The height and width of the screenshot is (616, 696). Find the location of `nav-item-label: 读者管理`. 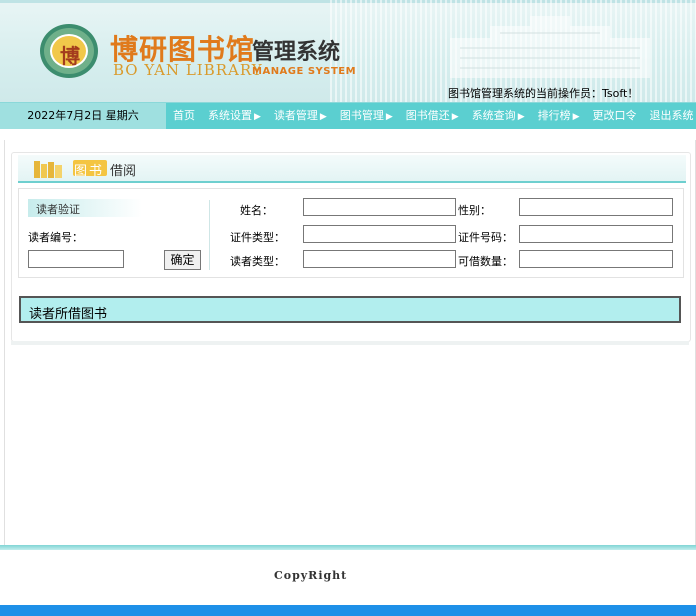

nav-item-label: 读者管理 is located at coordinates (295, 115).